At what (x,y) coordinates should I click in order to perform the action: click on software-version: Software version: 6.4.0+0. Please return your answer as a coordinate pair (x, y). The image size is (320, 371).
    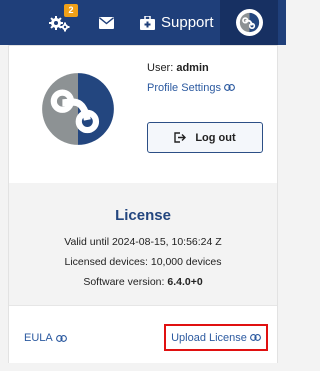
    Looking at the image, I should click on (143, 282).